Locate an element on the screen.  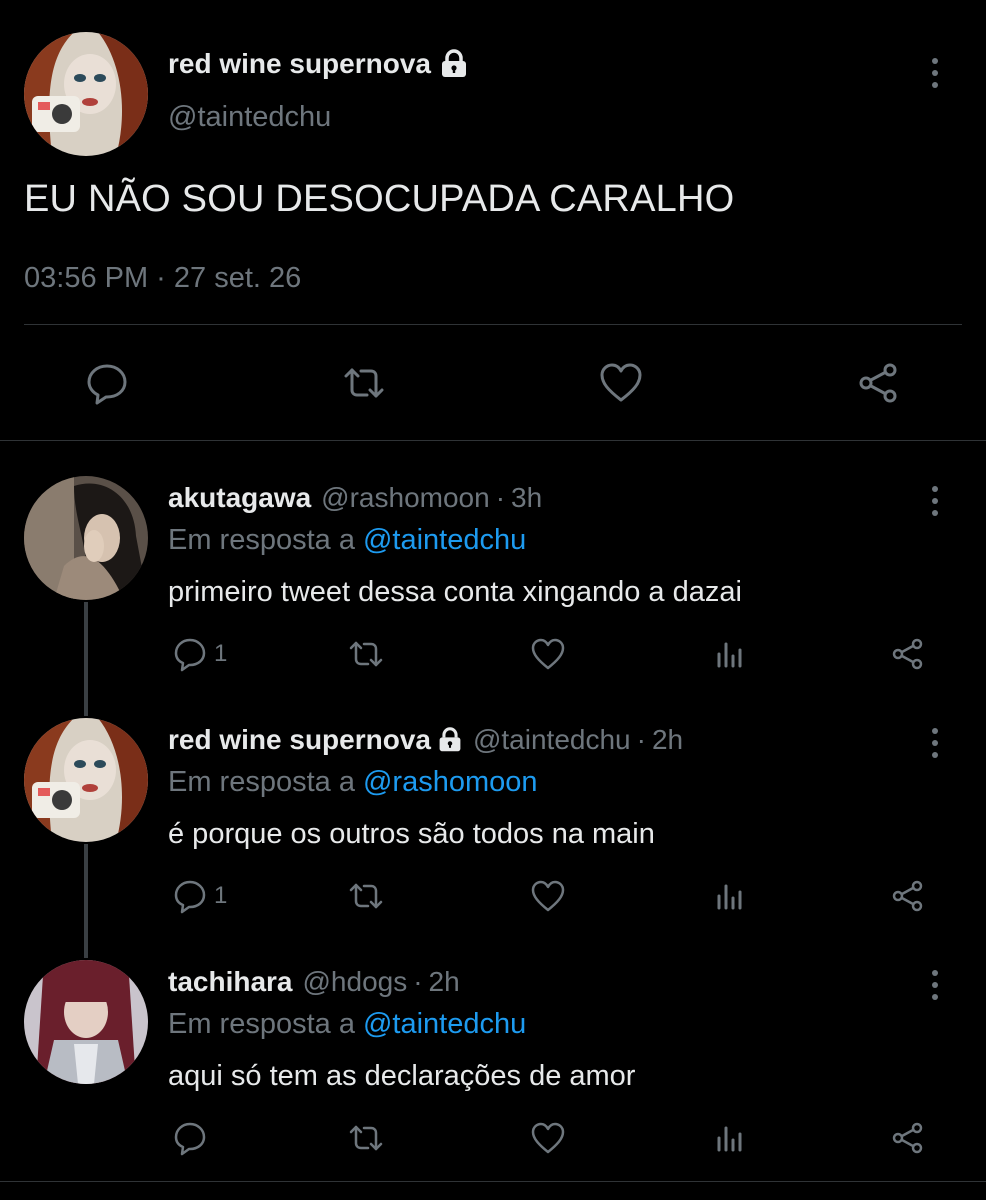
replying-to: Em resposta a @rashomoon is located at coordinates (353, 782).